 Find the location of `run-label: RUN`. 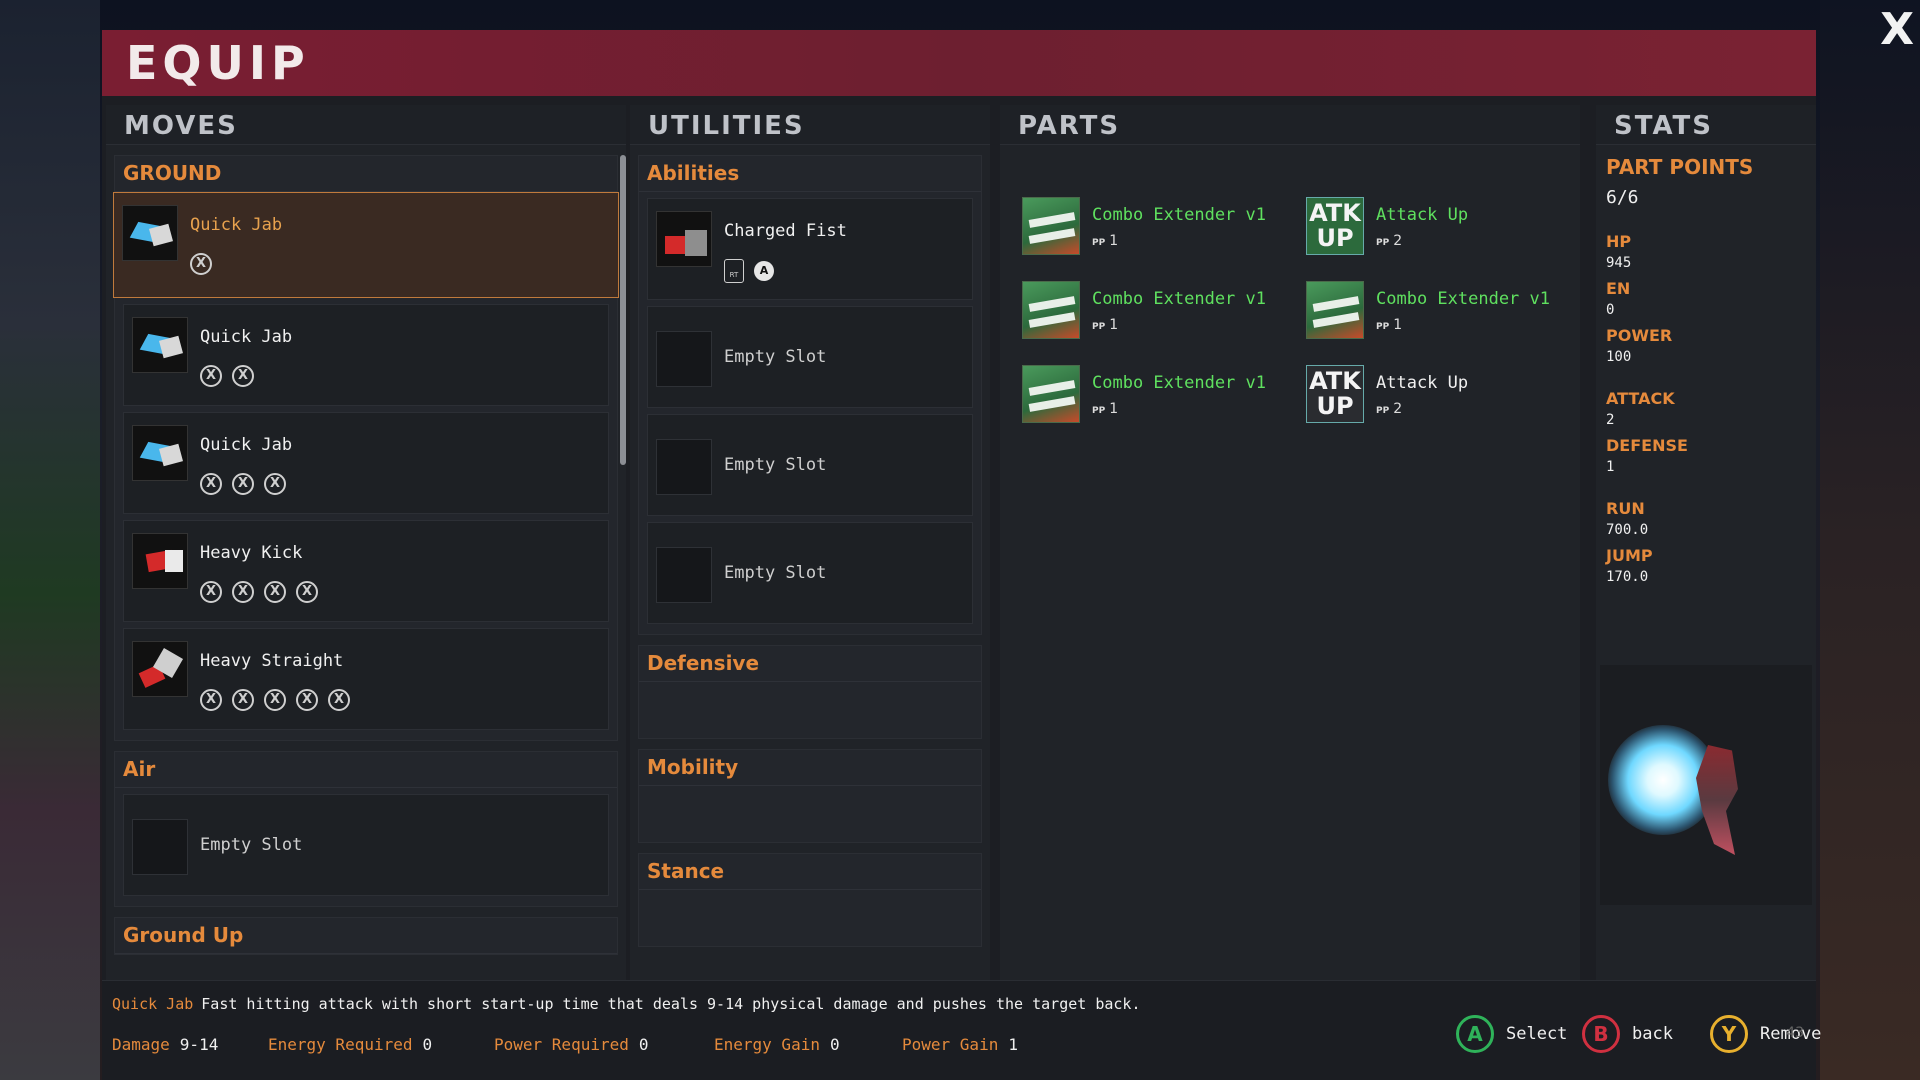

run-label: RUN is located at coordinates (1625, 508).